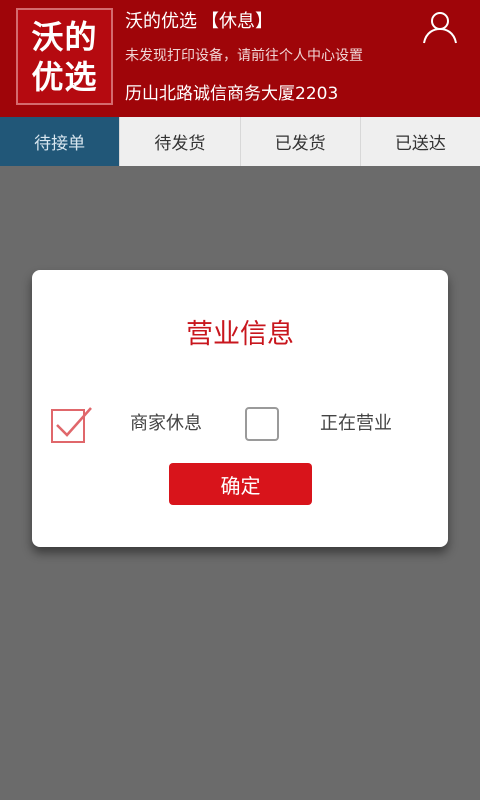 Image resolution: width=480 pixels, height=800 pixels. I want to click on store-name: 沃的优选 【休息】, so click(199, 22).